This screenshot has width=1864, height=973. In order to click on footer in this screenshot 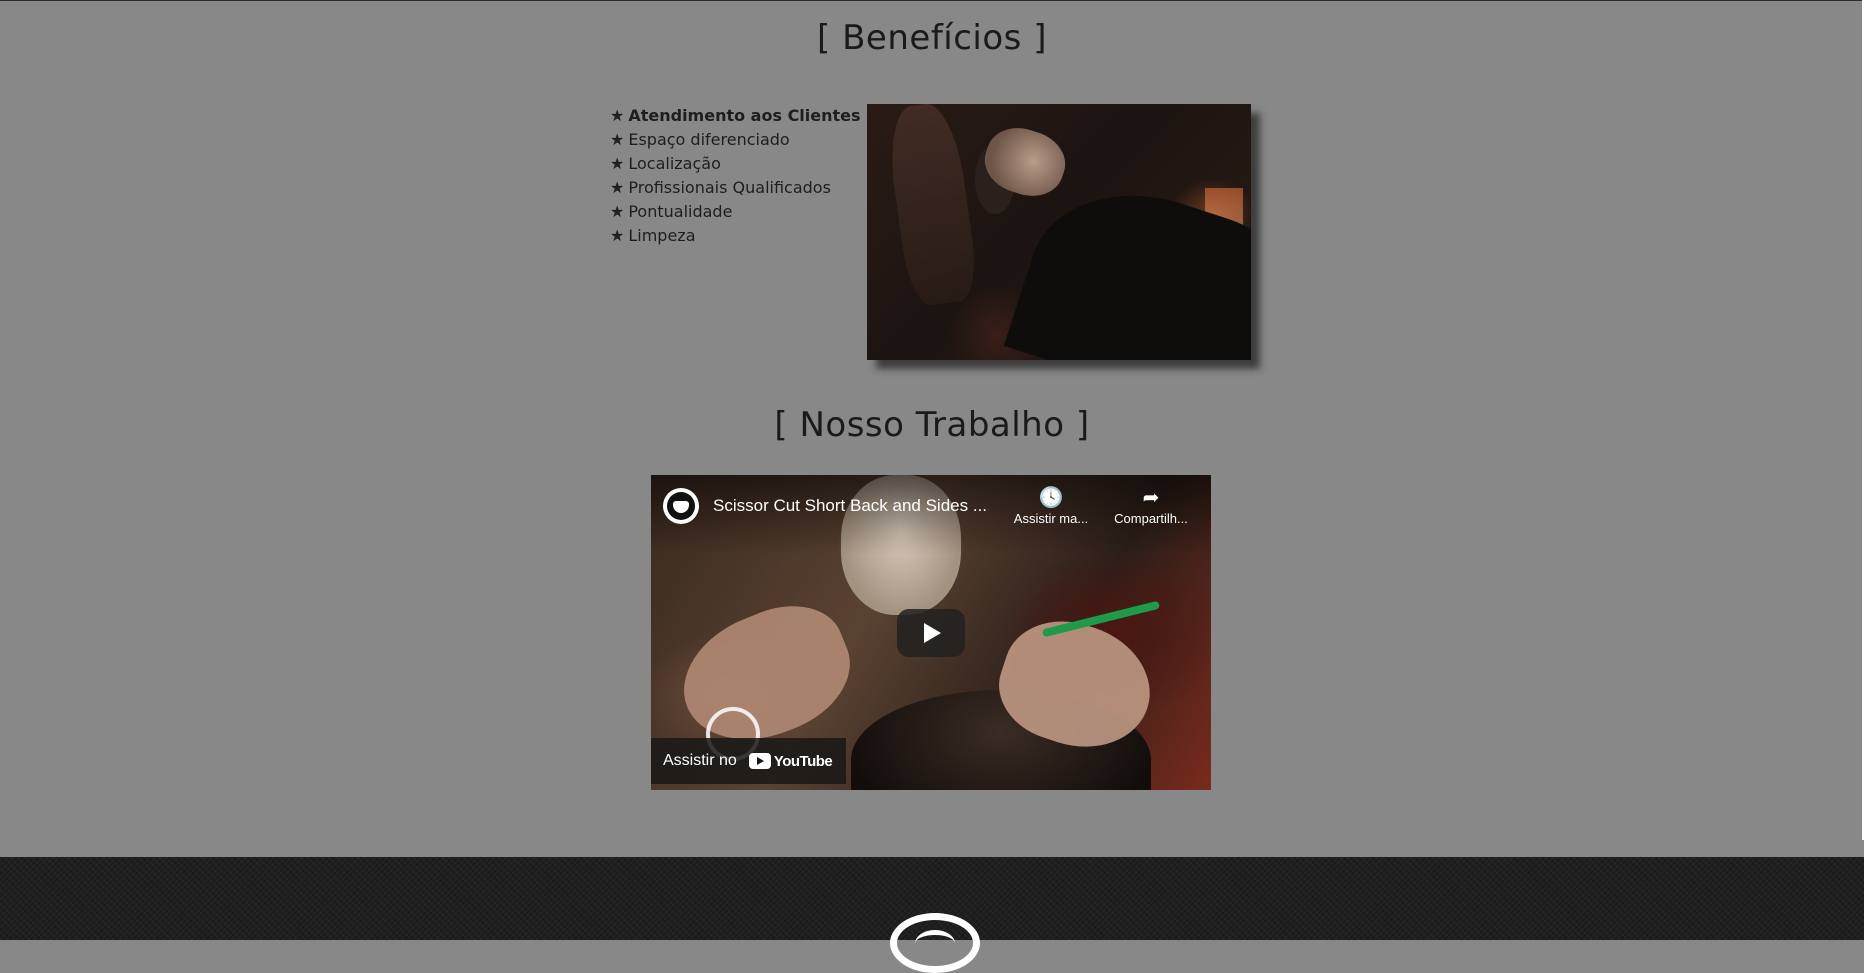, I will do `click(932, 915)`.